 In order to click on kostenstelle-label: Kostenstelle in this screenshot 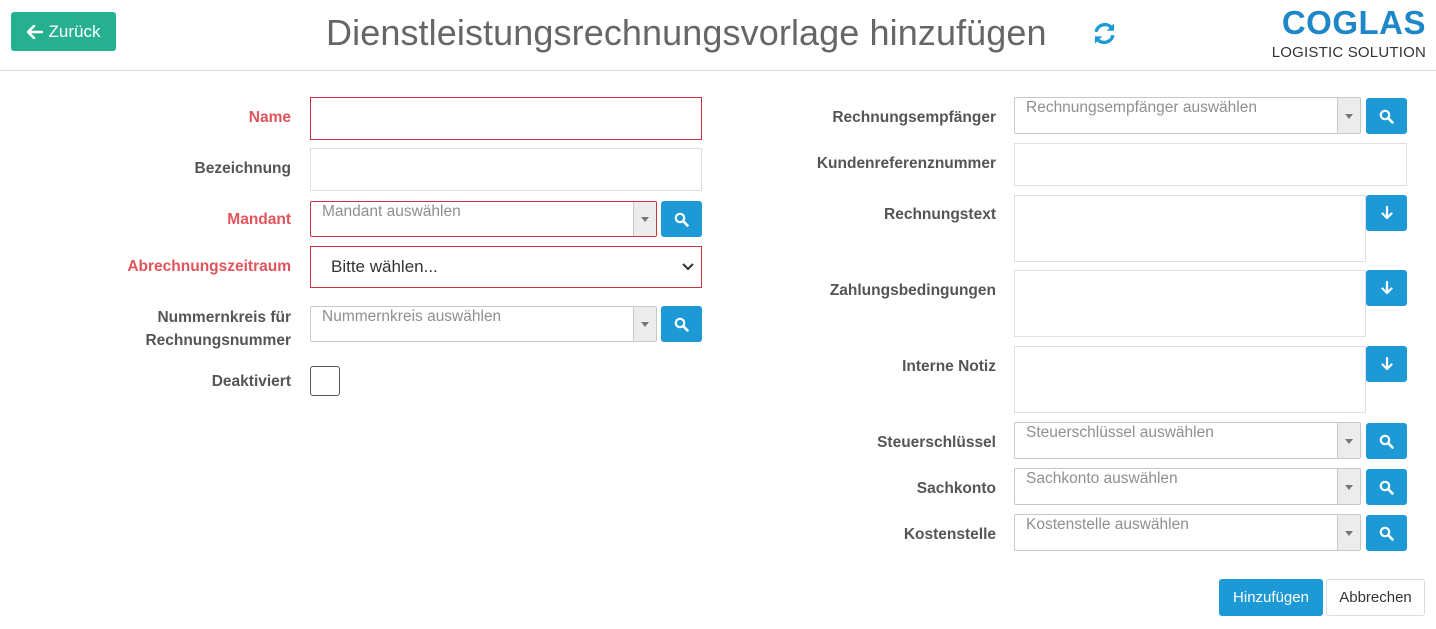, I will do `click(949, 534)`.